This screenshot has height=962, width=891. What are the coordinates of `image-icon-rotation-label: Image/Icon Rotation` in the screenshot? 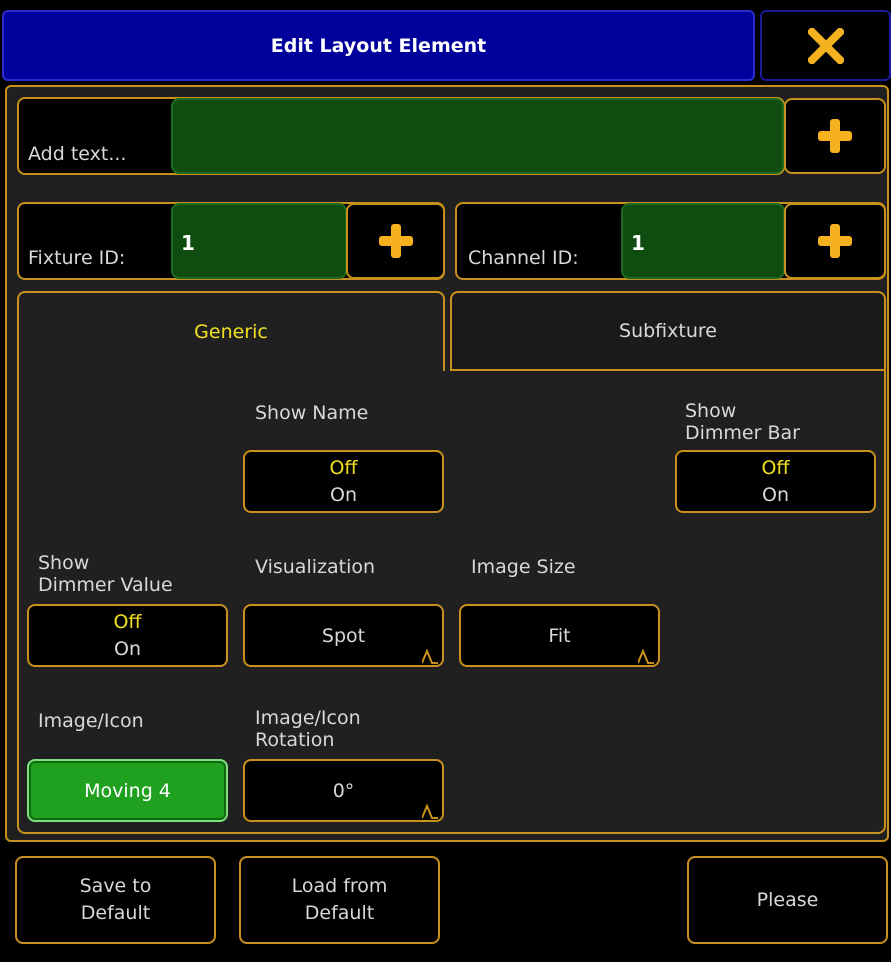 It's located at (308, 729).